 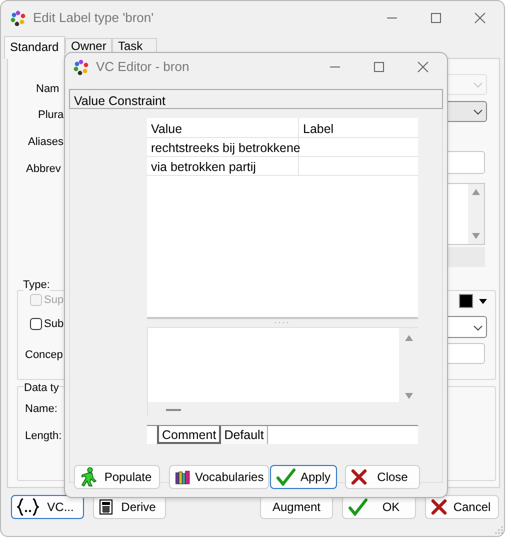 I want to click on table-cell: via betrokken partij, so click(x=223, y=166).